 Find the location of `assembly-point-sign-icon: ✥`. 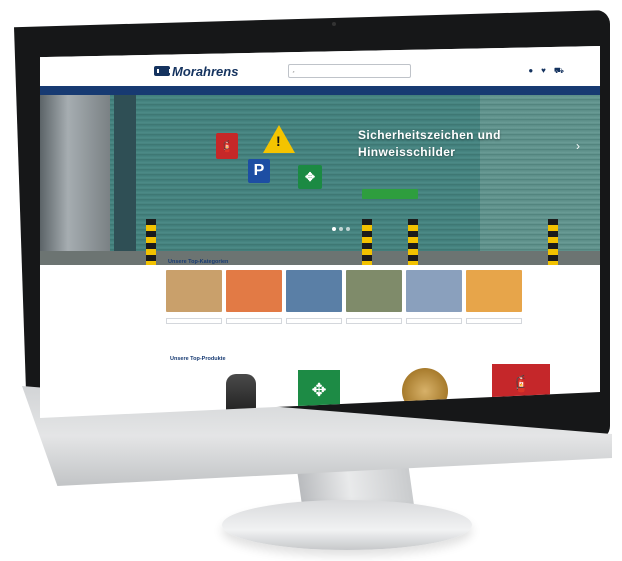

assembly-point-sign-icon: ✥ is located at coordinates (310, 177).